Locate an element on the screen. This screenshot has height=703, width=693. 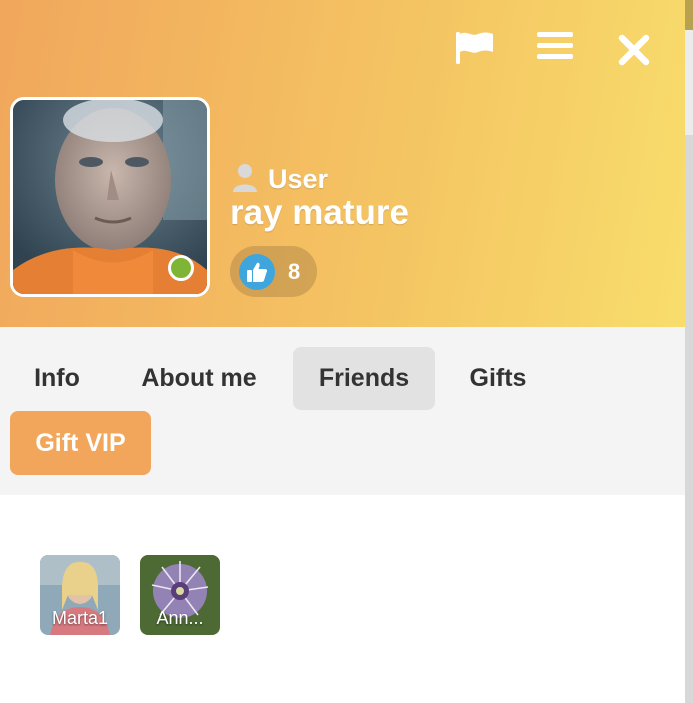
tab-about-me: About me is located at coordinates (199, 378).